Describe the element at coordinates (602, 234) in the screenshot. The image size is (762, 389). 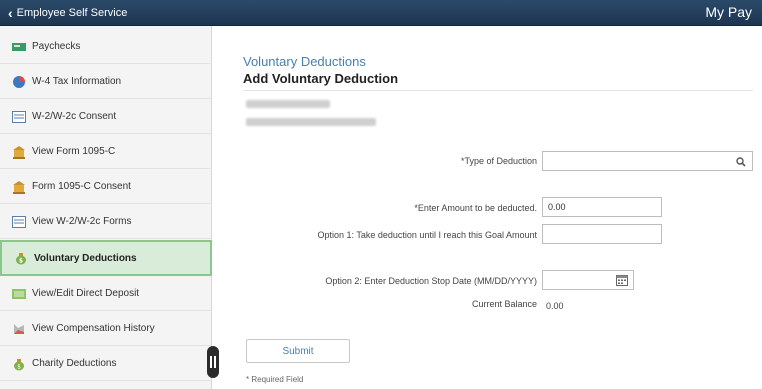
I see `goal-amount-input` at that location.